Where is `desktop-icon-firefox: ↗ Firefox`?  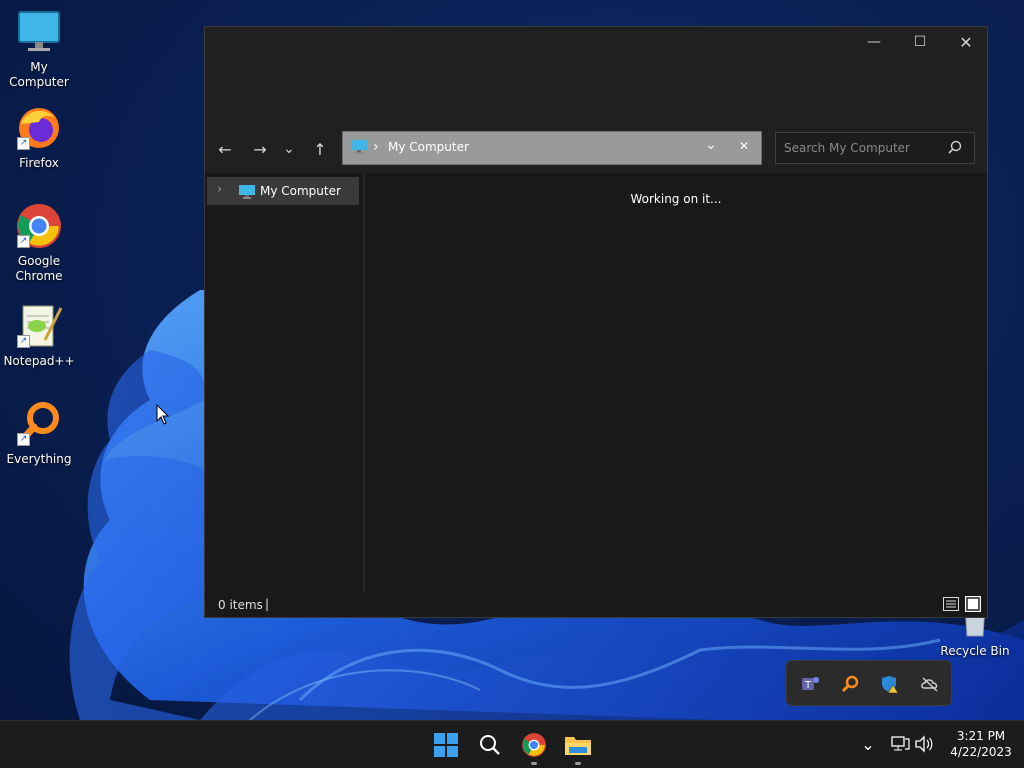
desktop-icon-firefox: ↗ Firefox is located at coordinates (39, 137).